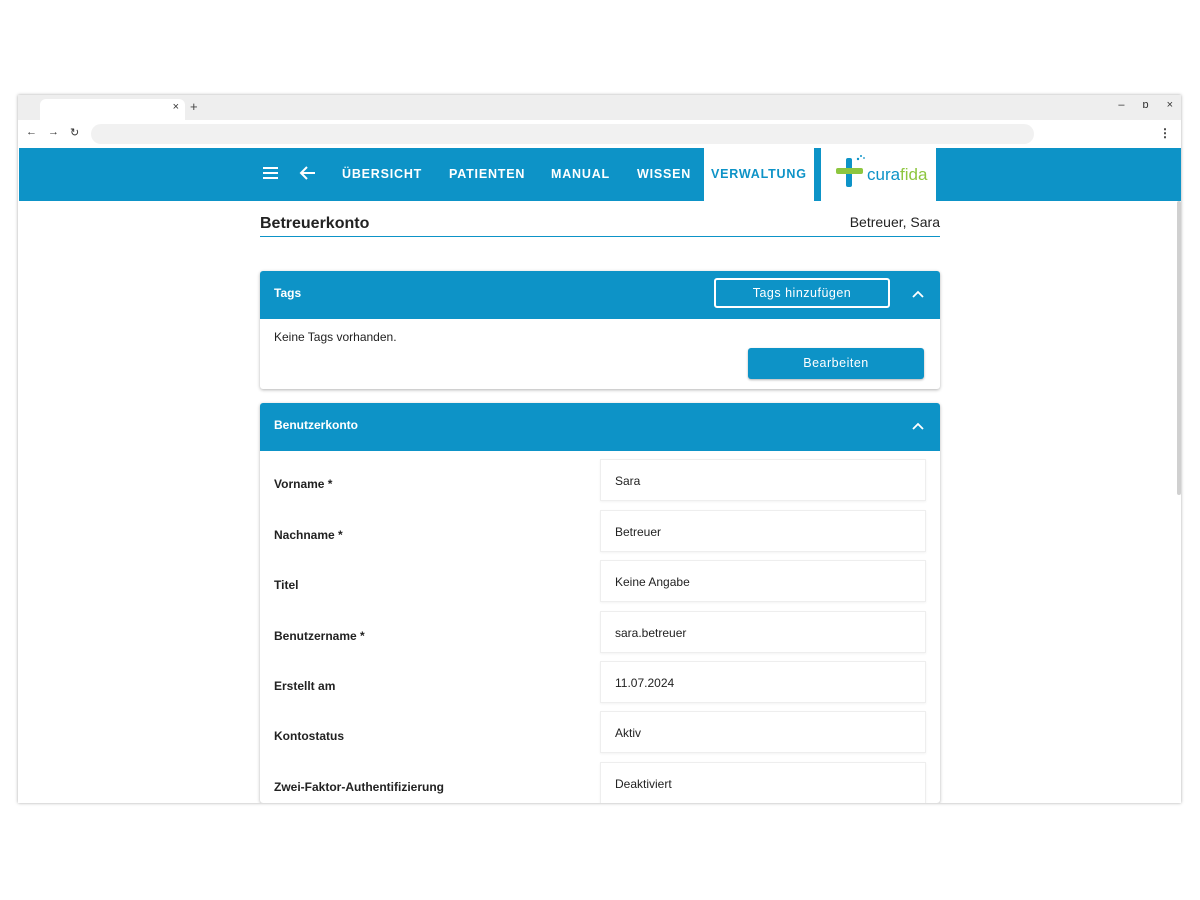 This screenshot has height=900, width=1200. Describe the element at coordinates (1165, 133) in the screenshot. I see `browser-menu-icon: ⋮` at that location.